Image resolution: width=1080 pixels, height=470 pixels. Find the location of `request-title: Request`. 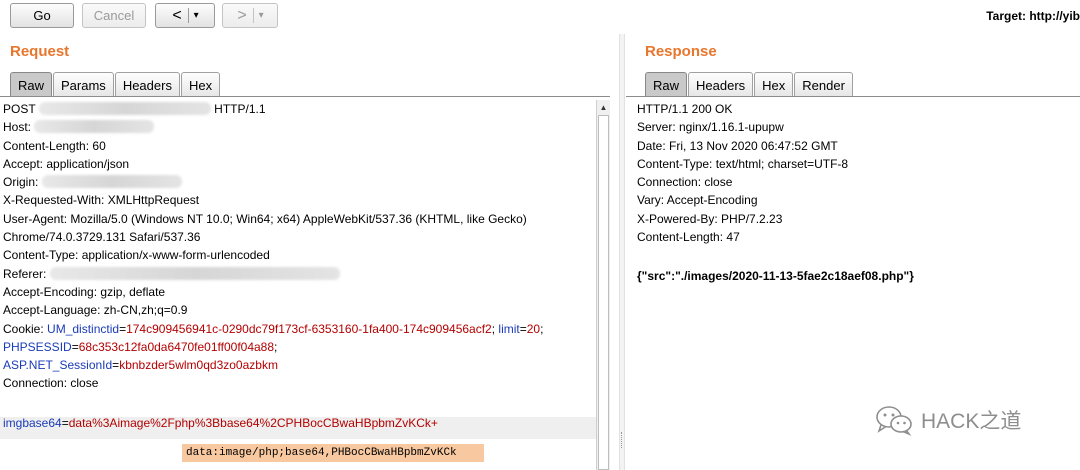

request-title: Request is located at coordinates (40, 51).